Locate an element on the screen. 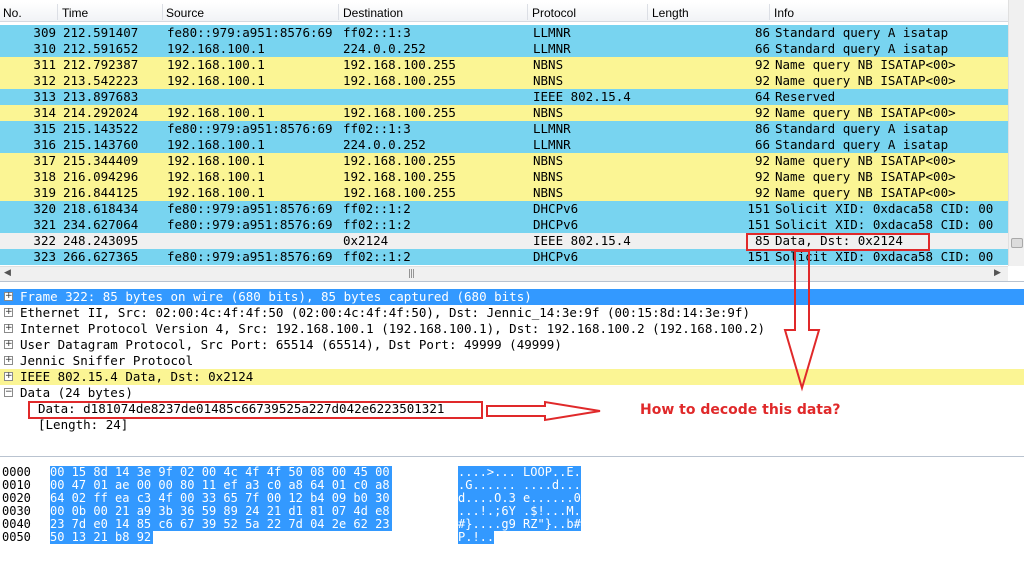 The width and height of the screenshot is (1024, 571). column-header-no: No. is located at coordinates (12, 13).